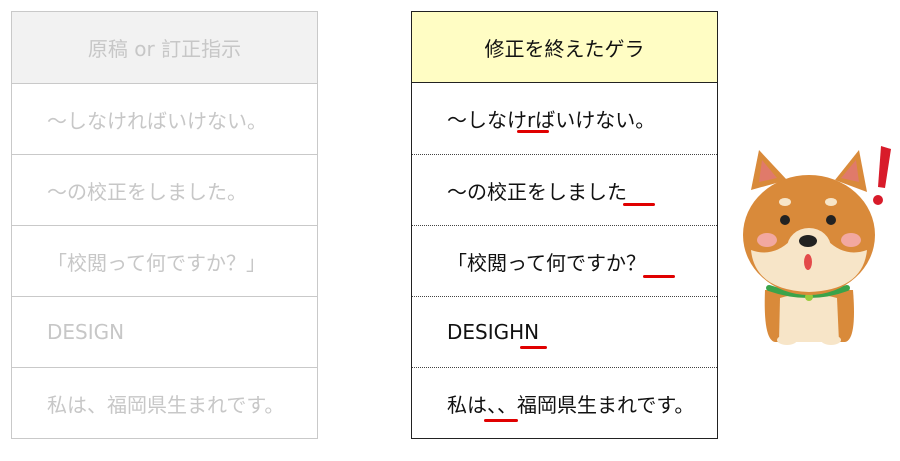 The image size is (900, 461). What do you see at coordinates (884, 167) in the screenshot?
I see `exclamation-icon` at bounding box center [884, 167].